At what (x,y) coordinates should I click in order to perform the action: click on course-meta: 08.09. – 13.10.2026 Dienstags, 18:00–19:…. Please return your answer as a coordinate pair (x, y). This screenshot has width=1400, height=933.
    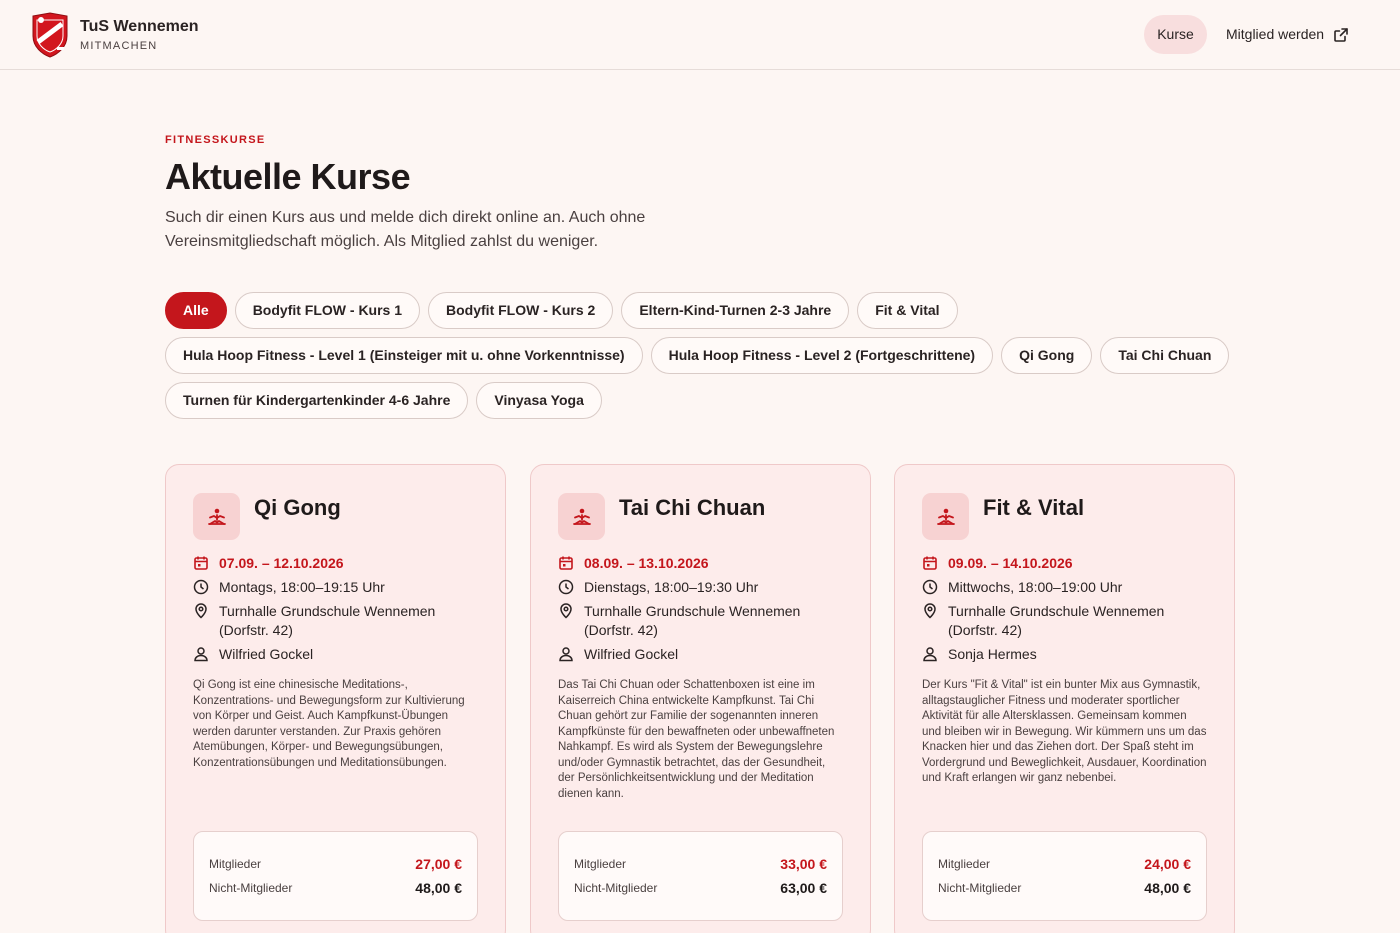
    Looking at the image, I should click on (703, 611).